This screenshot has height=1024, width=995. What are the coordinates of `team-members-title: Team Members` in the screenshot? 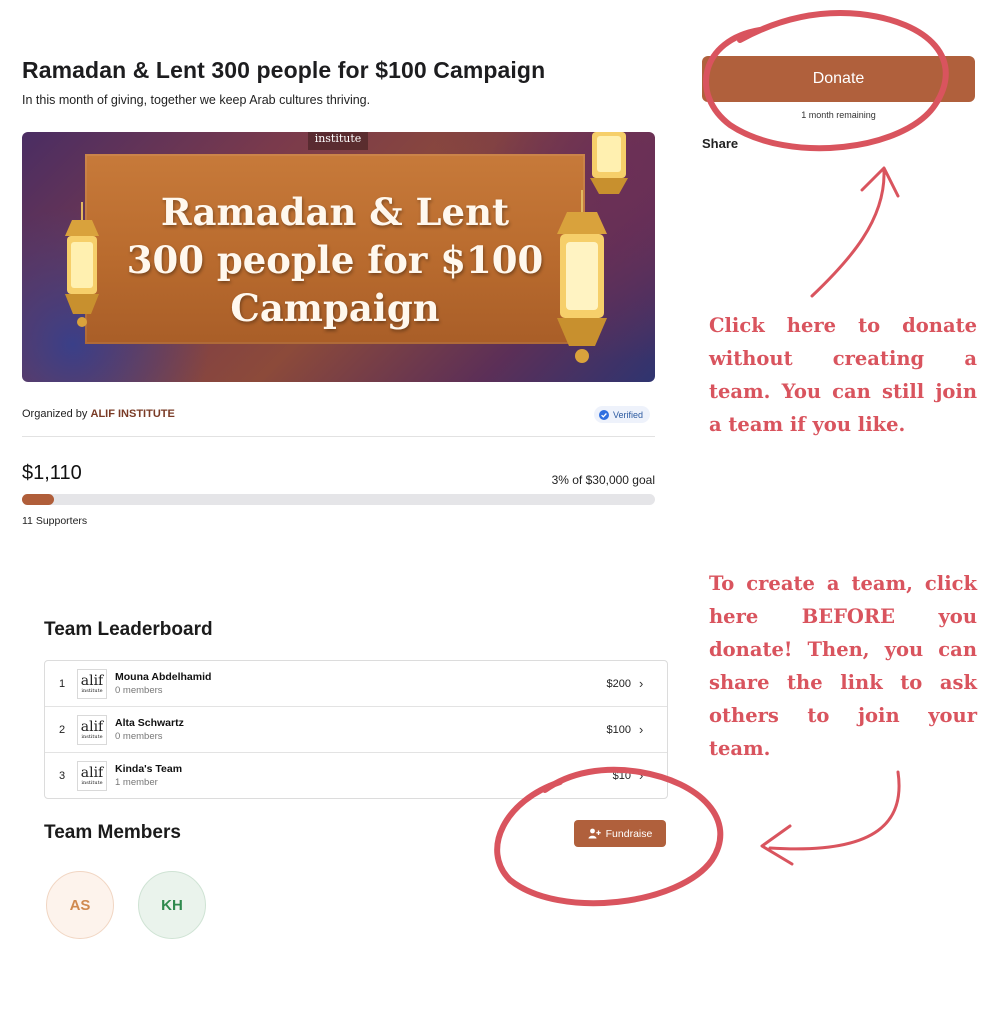 It's located at (112, 832).